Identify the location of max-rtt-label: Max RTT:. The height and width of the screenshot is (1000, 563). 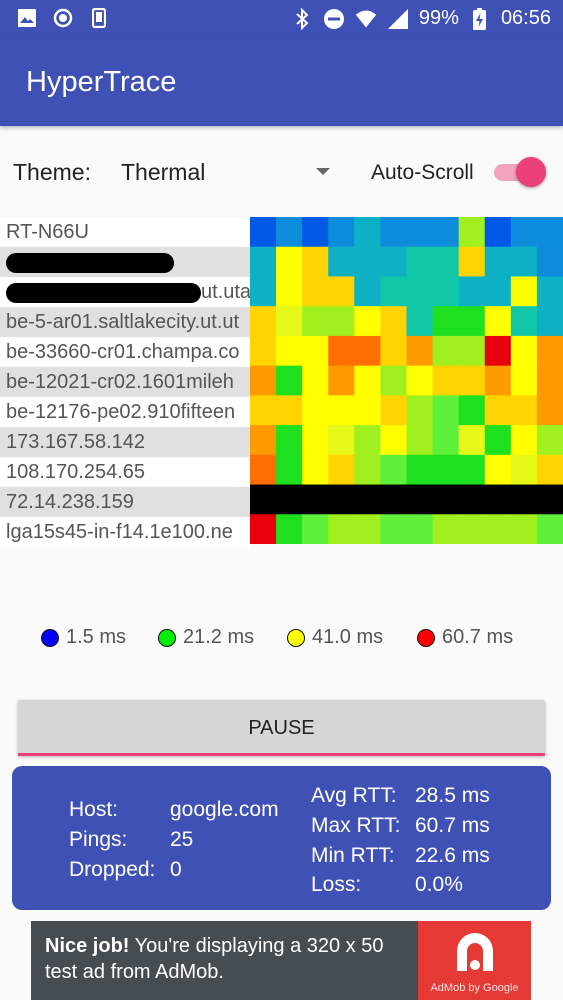
(356, 825).